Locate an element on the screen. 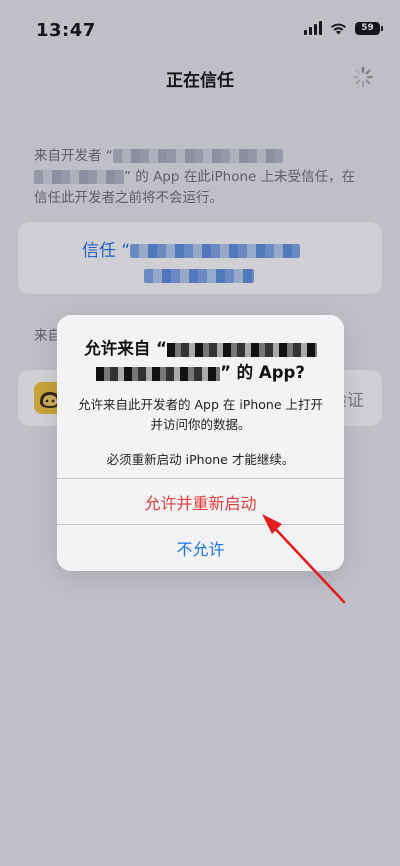 This screenshot has width=400, height=866. allow-and-restart-button: 允许并重新启动 is located at coordinates (200, 502).